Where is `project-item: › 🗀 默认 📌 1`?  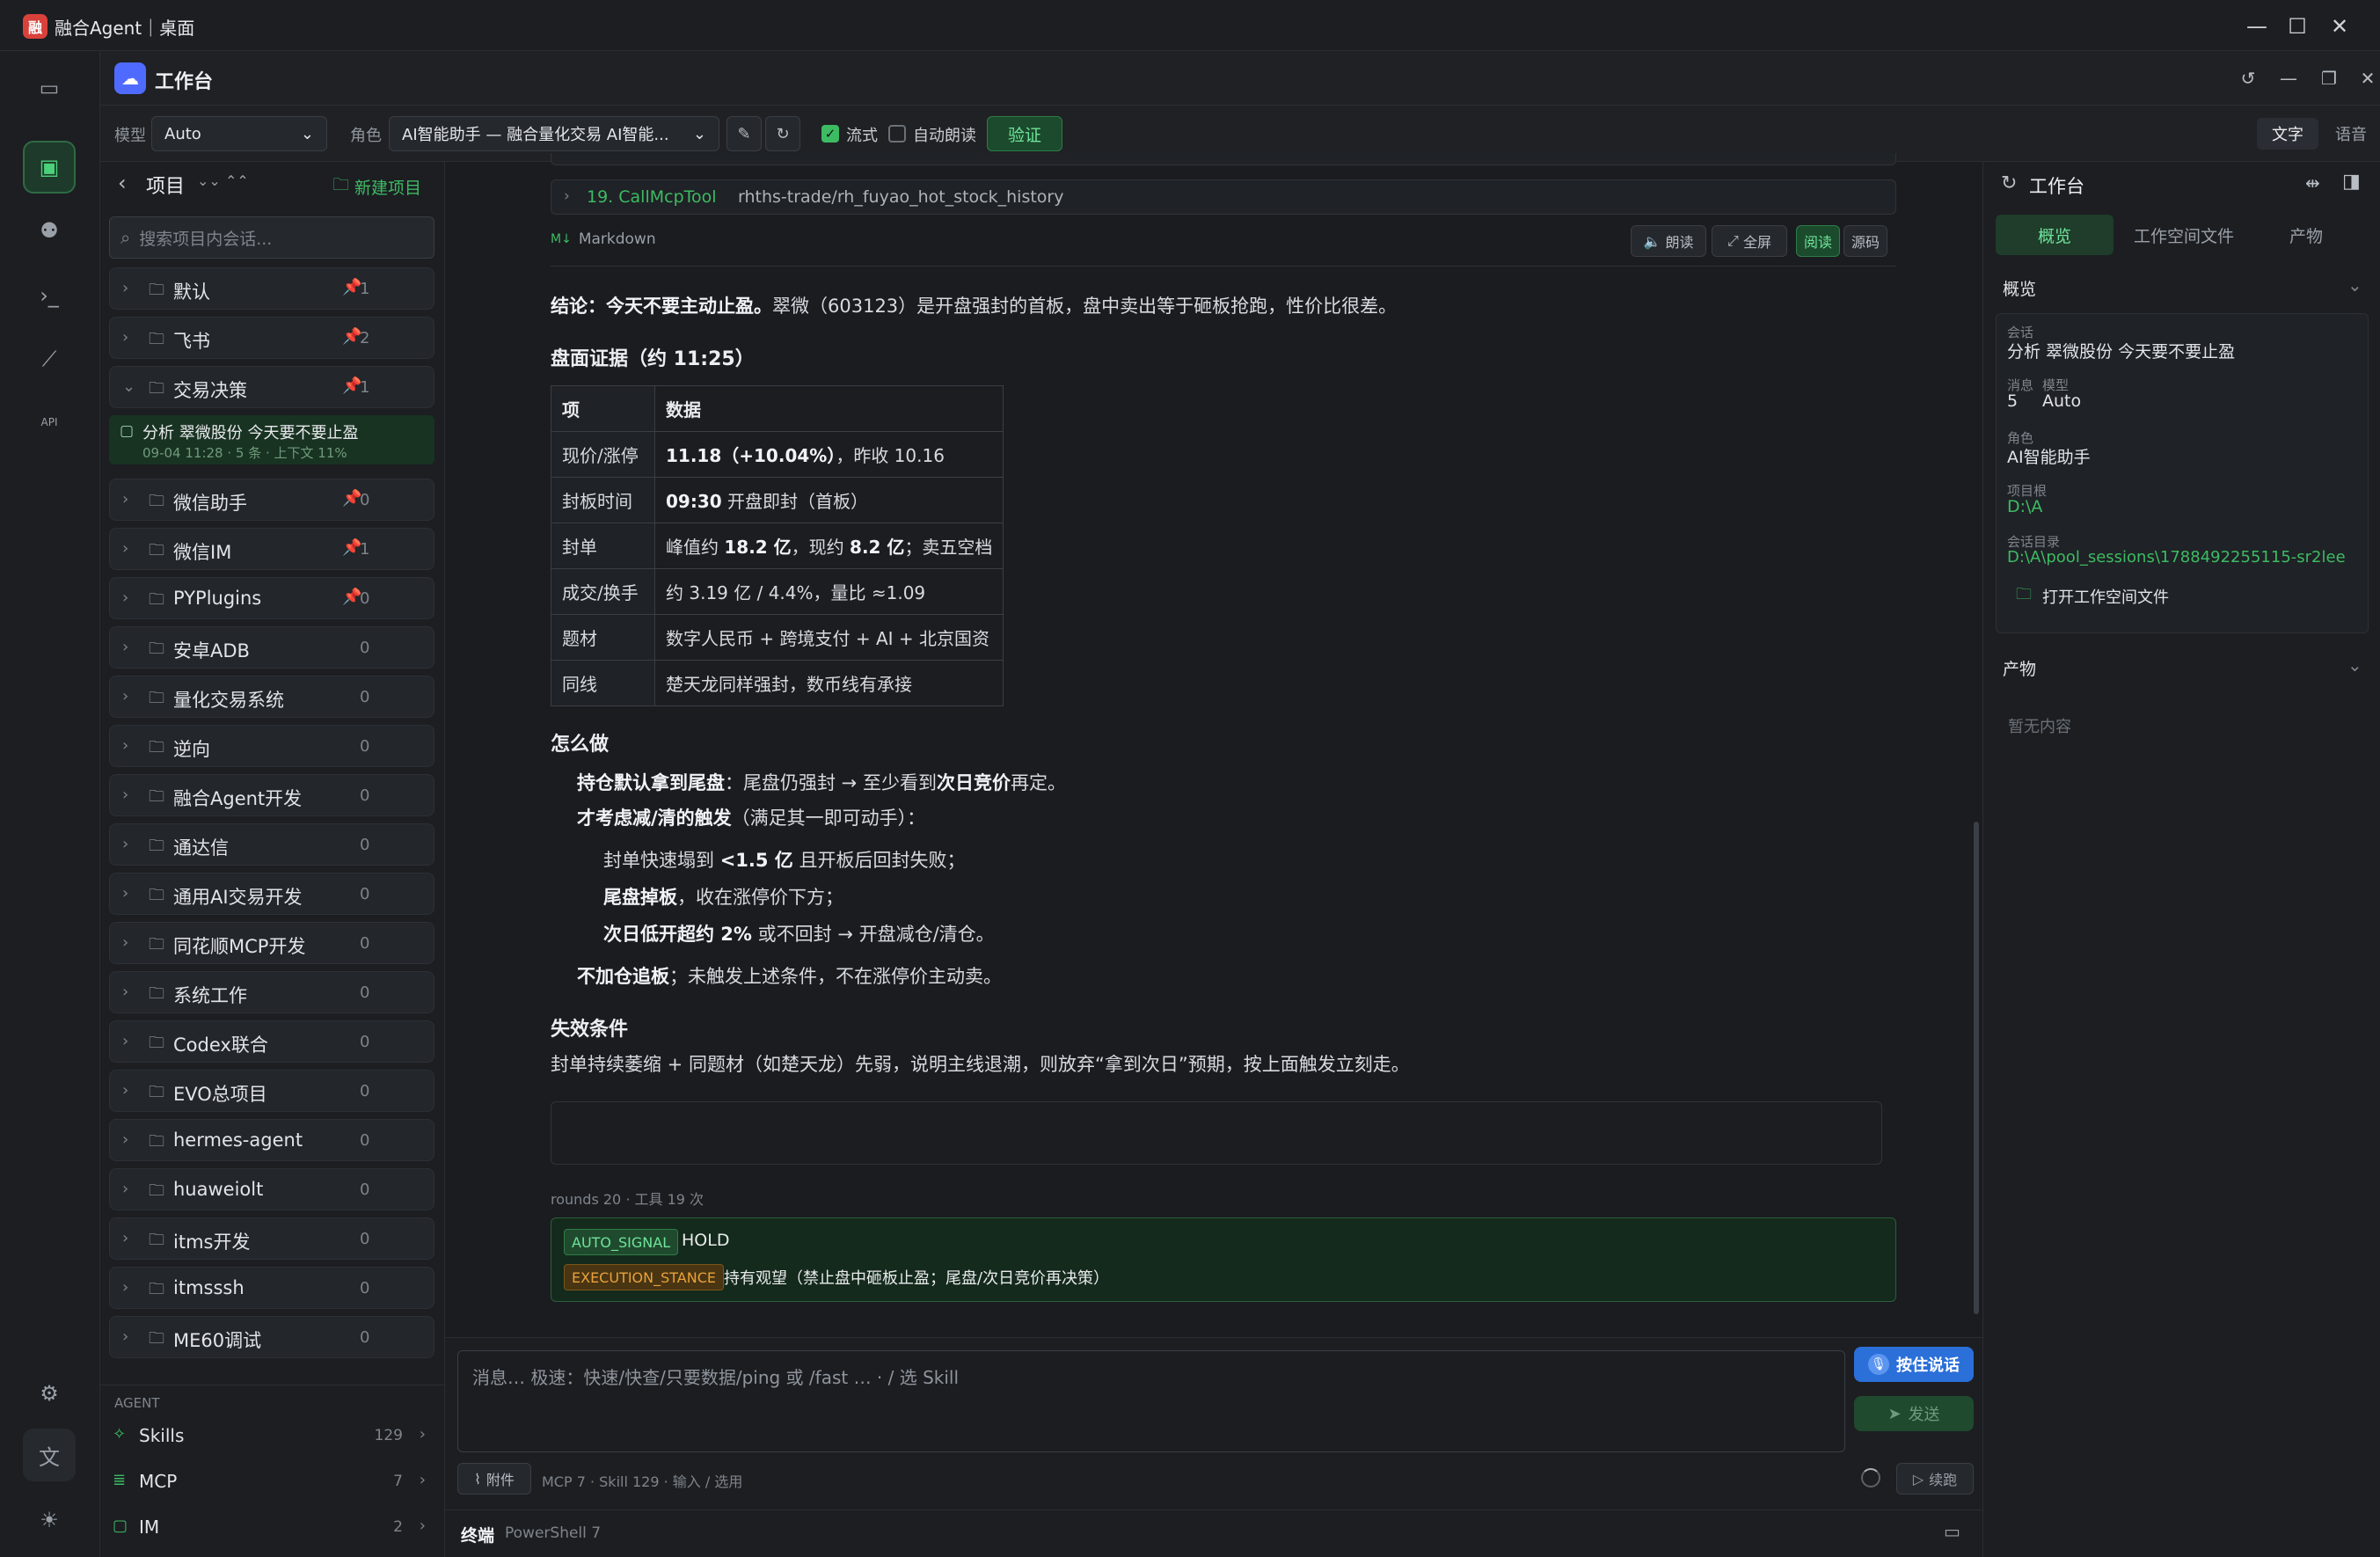 project-item: › 🗀 默认 📌 1 is located at coordinates (271, 288).